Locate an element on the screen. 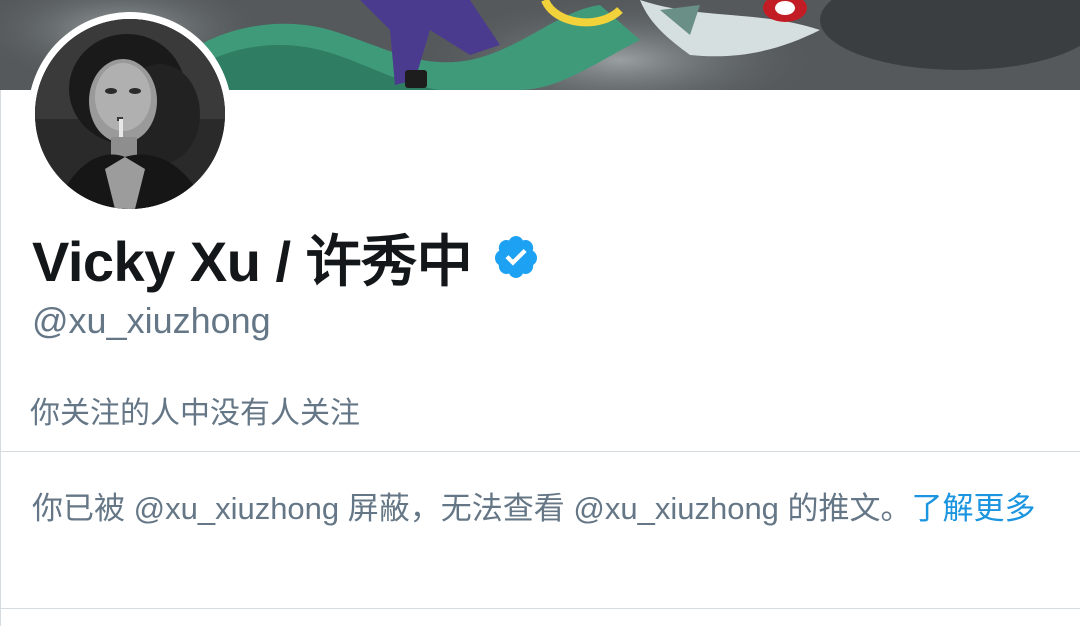  profile-handle: @xu_xiuzhong is located at coordinates (151, 320).